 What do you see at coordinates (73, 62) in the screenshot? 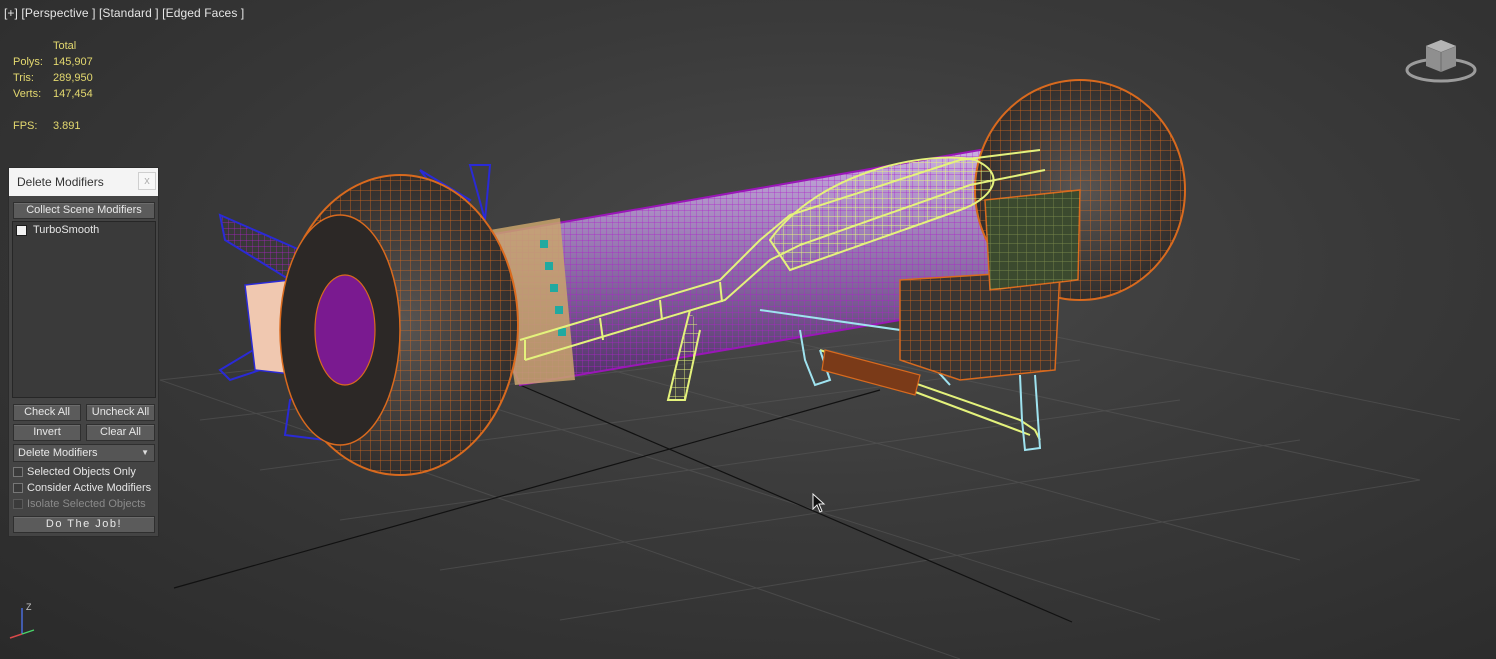
I see `polys-value: 145,907` at bounding box center [73, 62].